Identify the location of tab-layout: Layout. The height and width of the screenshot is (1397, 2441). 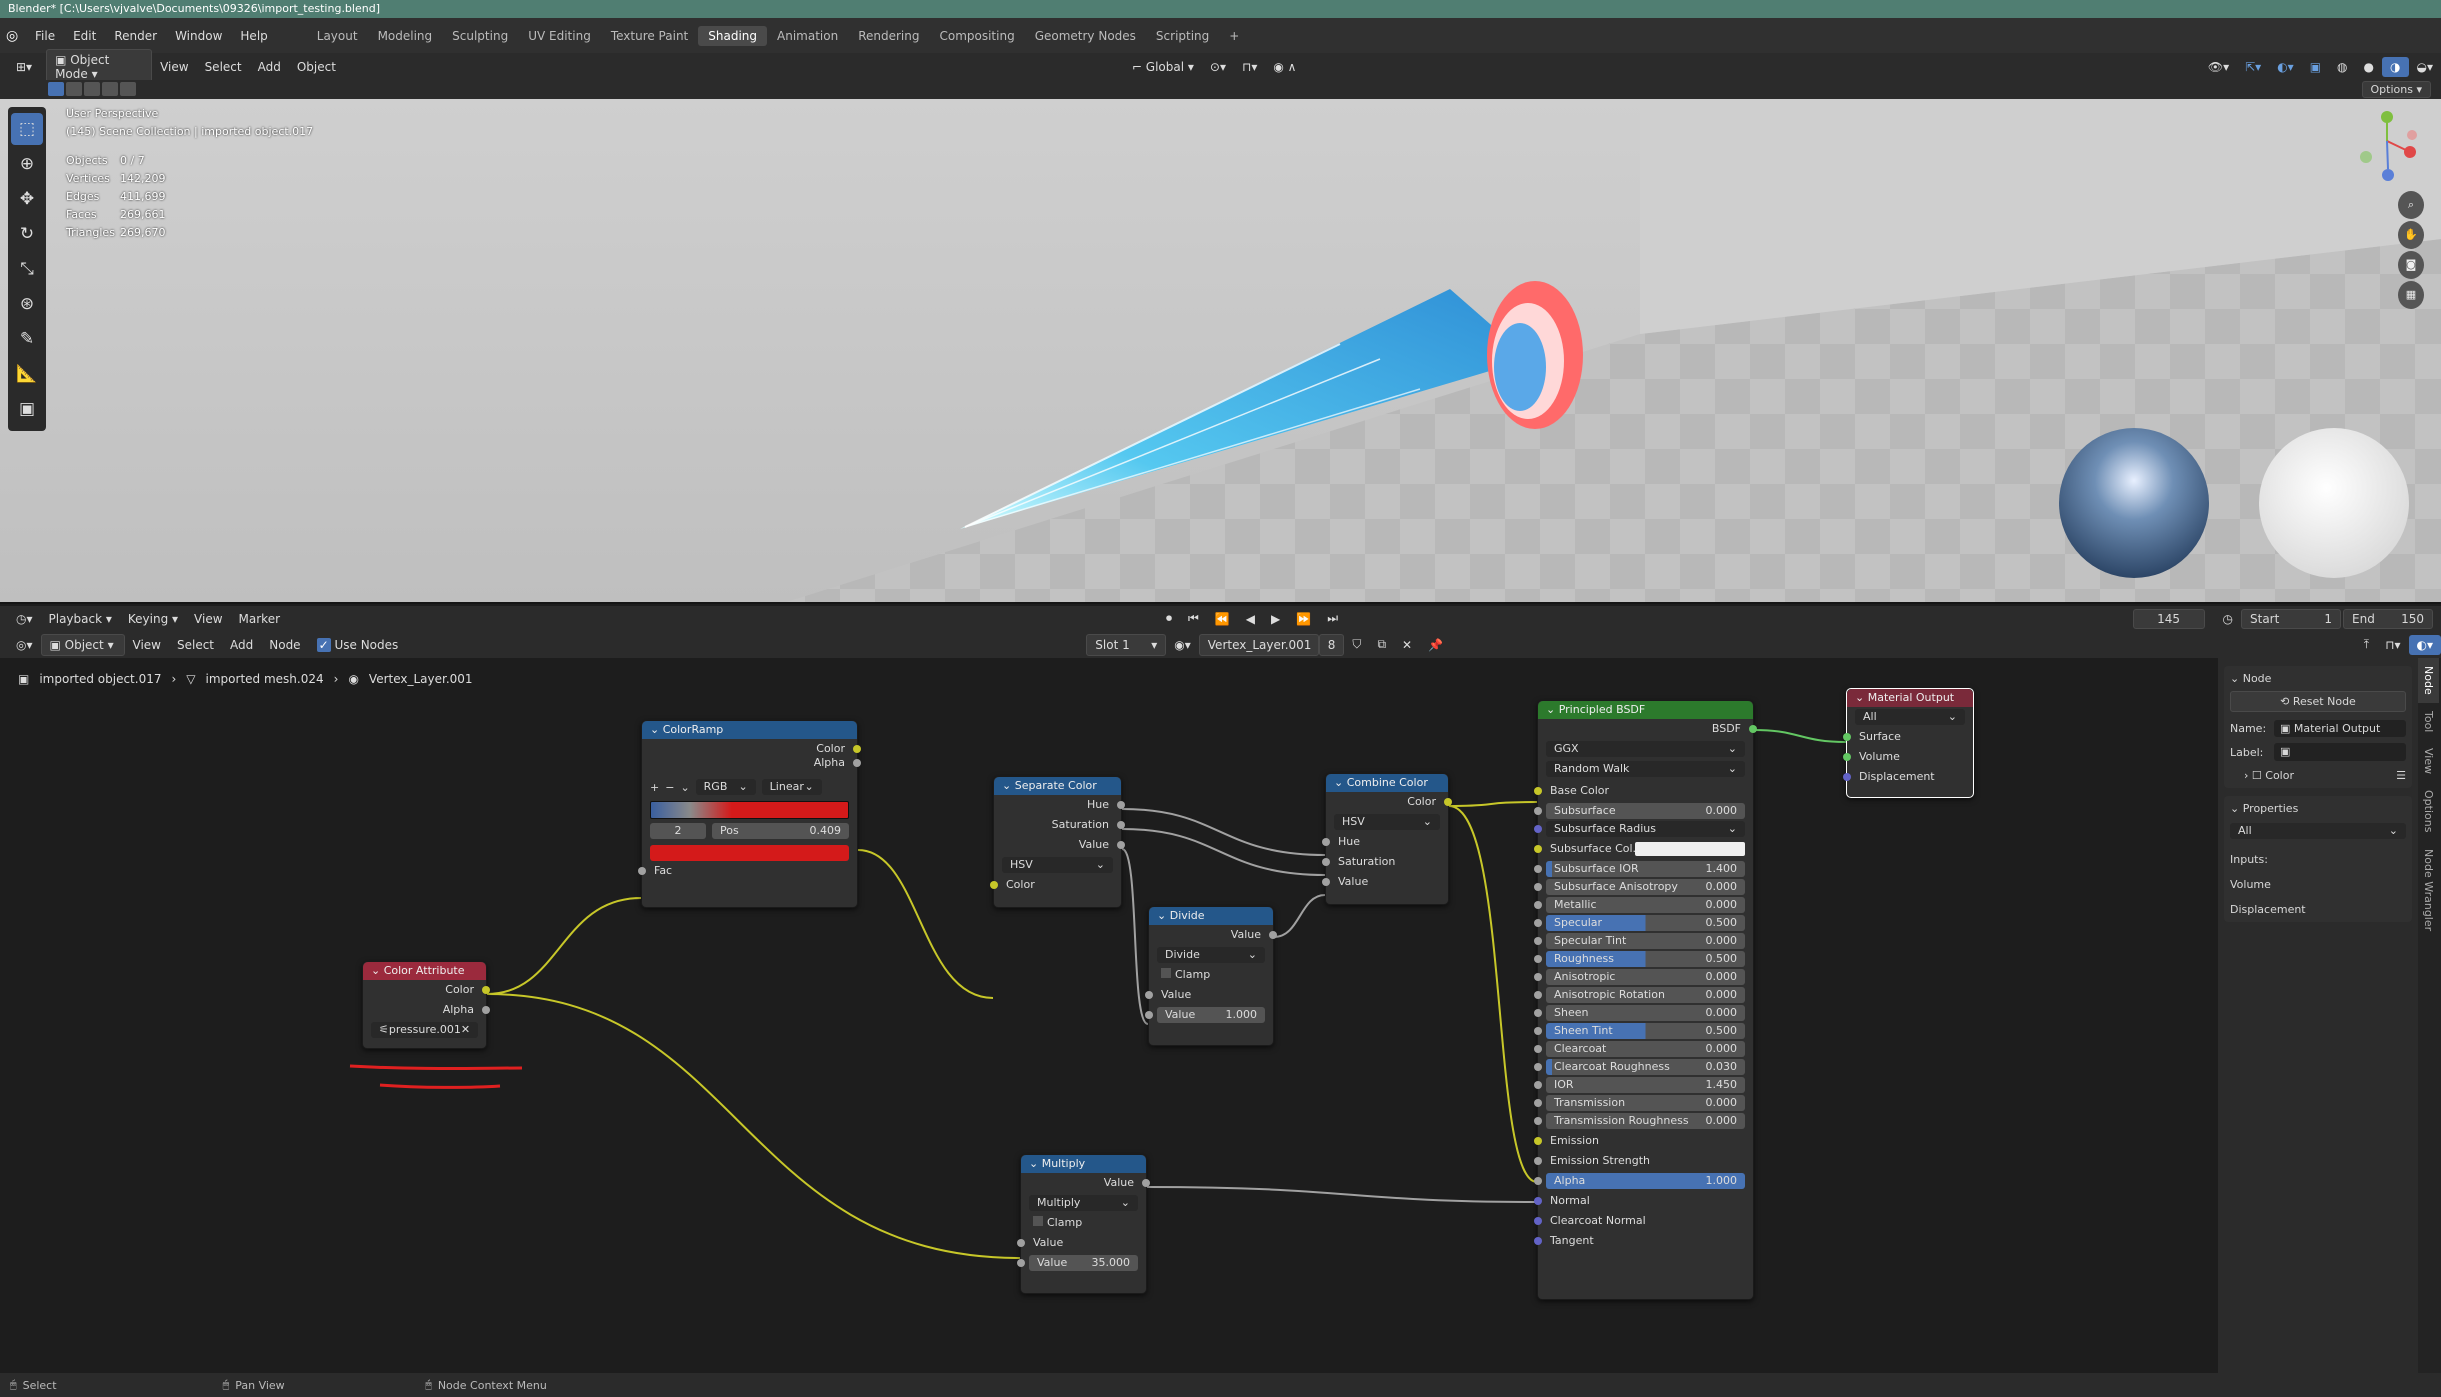
(337, 36).